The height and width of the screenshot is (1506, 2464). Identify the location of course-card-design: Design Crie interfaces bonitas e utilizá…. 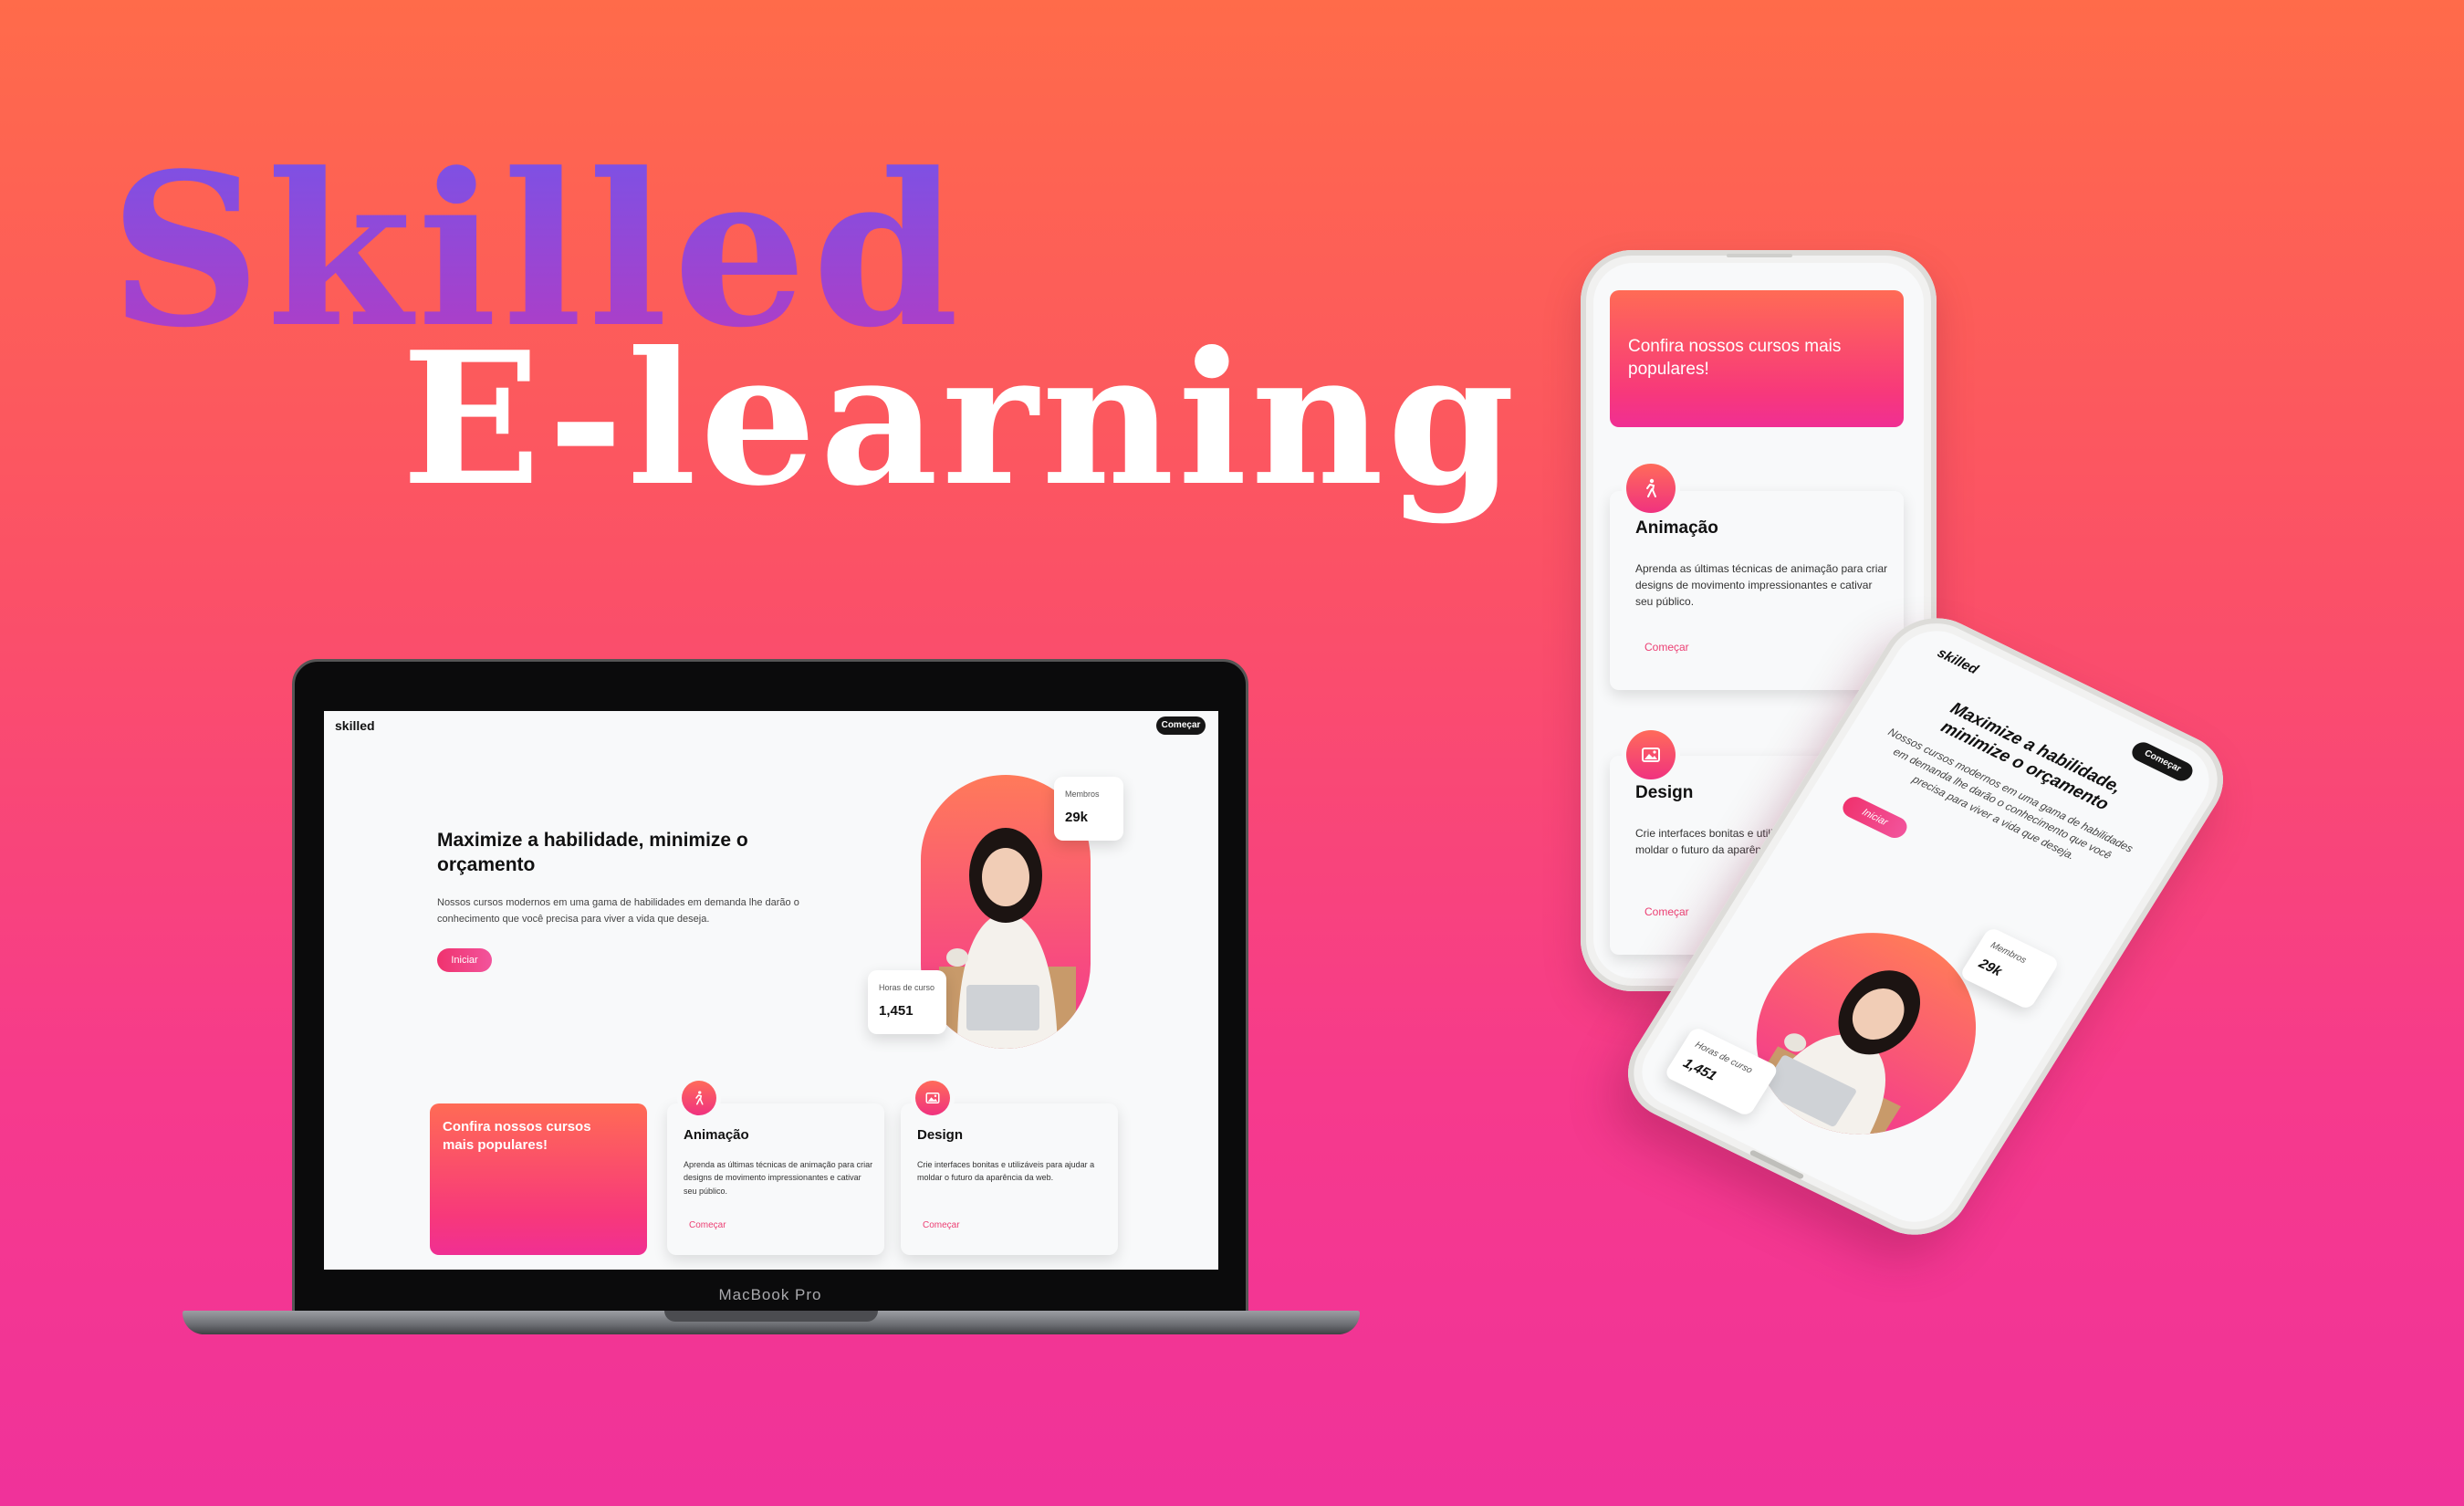
(1009, 1179).